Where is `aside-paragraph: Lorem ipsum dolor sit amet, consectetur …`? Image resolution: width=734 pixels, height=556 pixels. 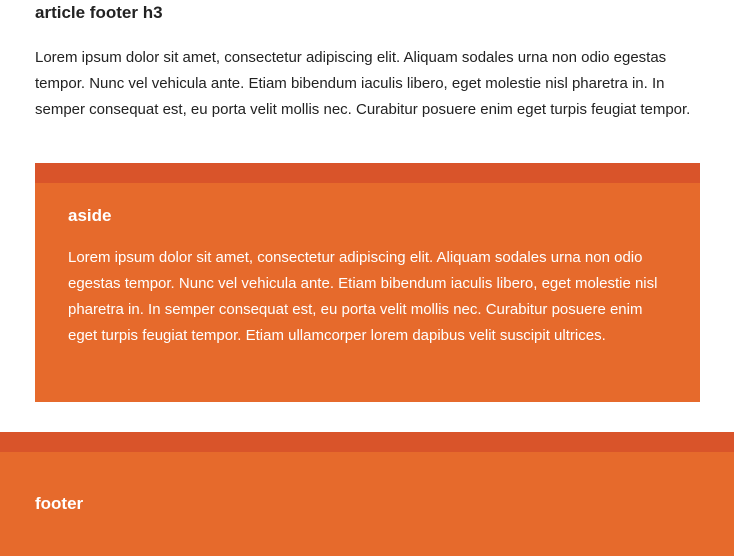
aside-paragraph: Lorem ipsum dolor sit amet, consectetur … is located at coordinates (363, 296).